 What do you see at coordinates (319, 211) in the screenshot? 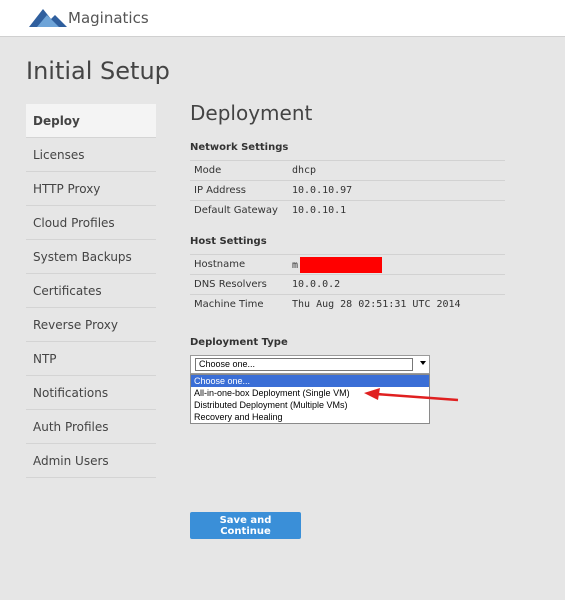
I see `row-value: 10.0.10.1` at bounding box center [319, 211].